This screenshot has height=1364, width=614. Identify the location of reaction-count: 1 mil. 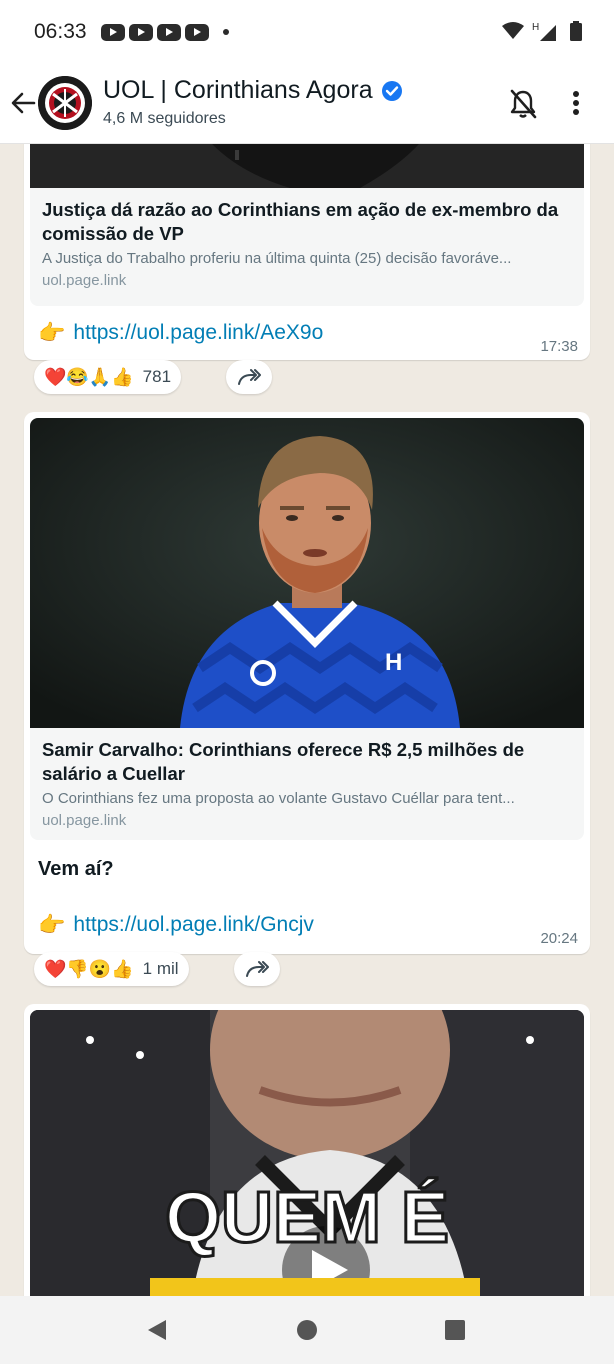
(160, 968).